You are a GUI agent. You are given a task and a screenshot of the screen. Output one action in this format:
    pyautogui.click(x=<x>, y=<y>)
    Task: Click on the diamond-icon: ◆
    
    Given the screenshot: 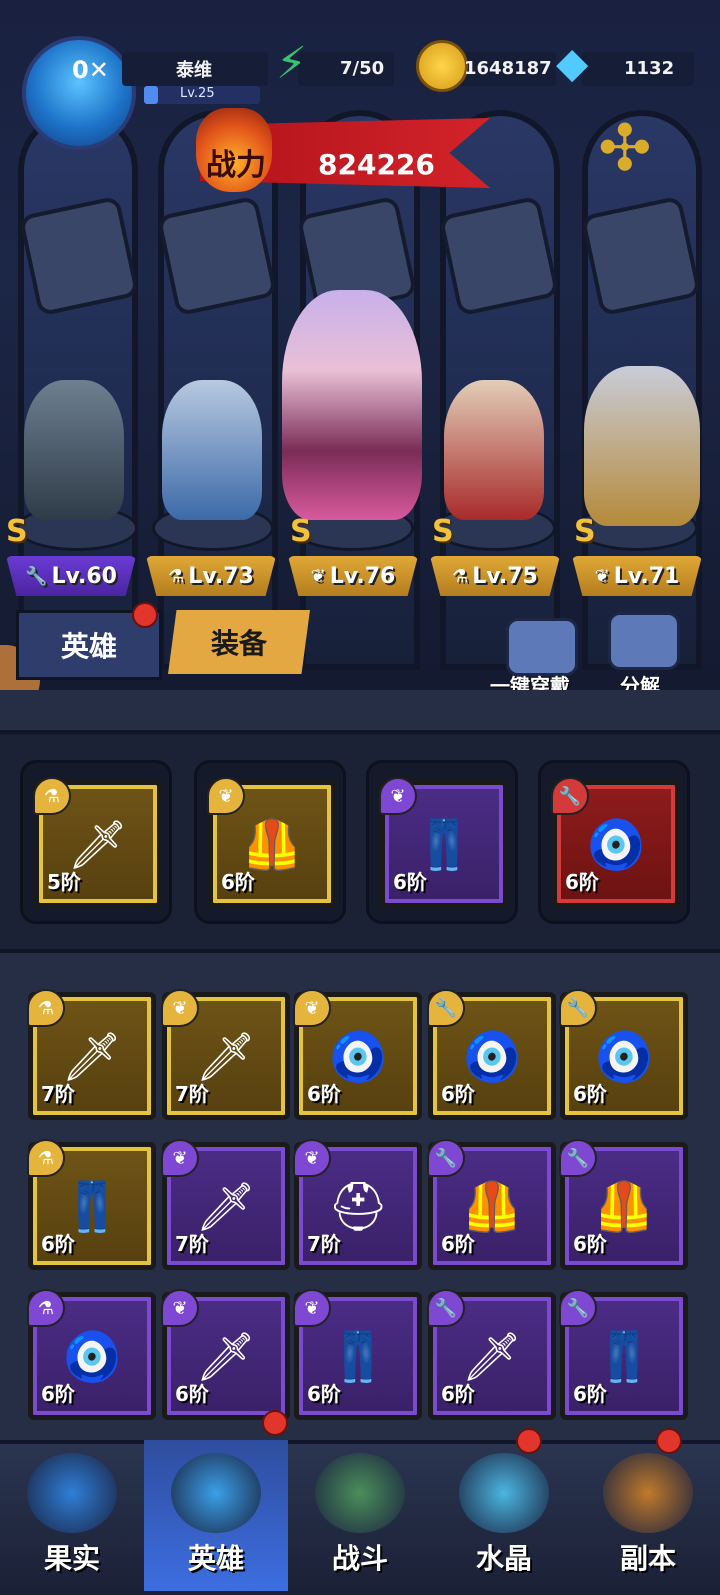 What is the action you would take?
    pyautogui.click(x=572, y=62)
    